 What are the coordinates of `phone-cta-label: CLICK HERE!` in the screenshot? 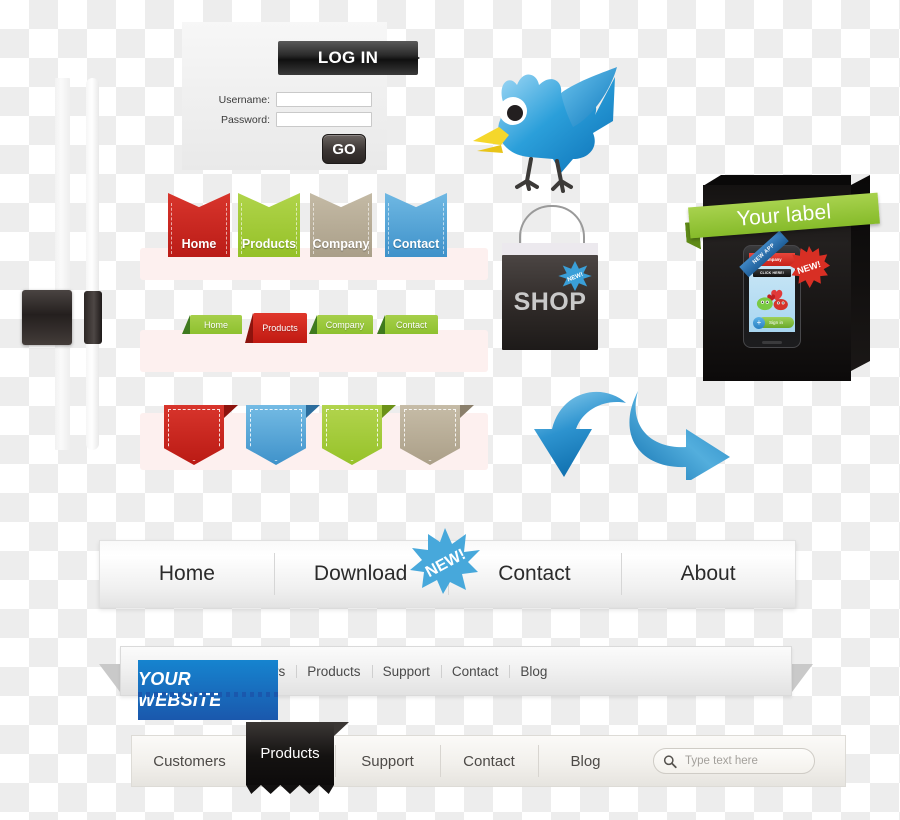 It's located at (772, 273).